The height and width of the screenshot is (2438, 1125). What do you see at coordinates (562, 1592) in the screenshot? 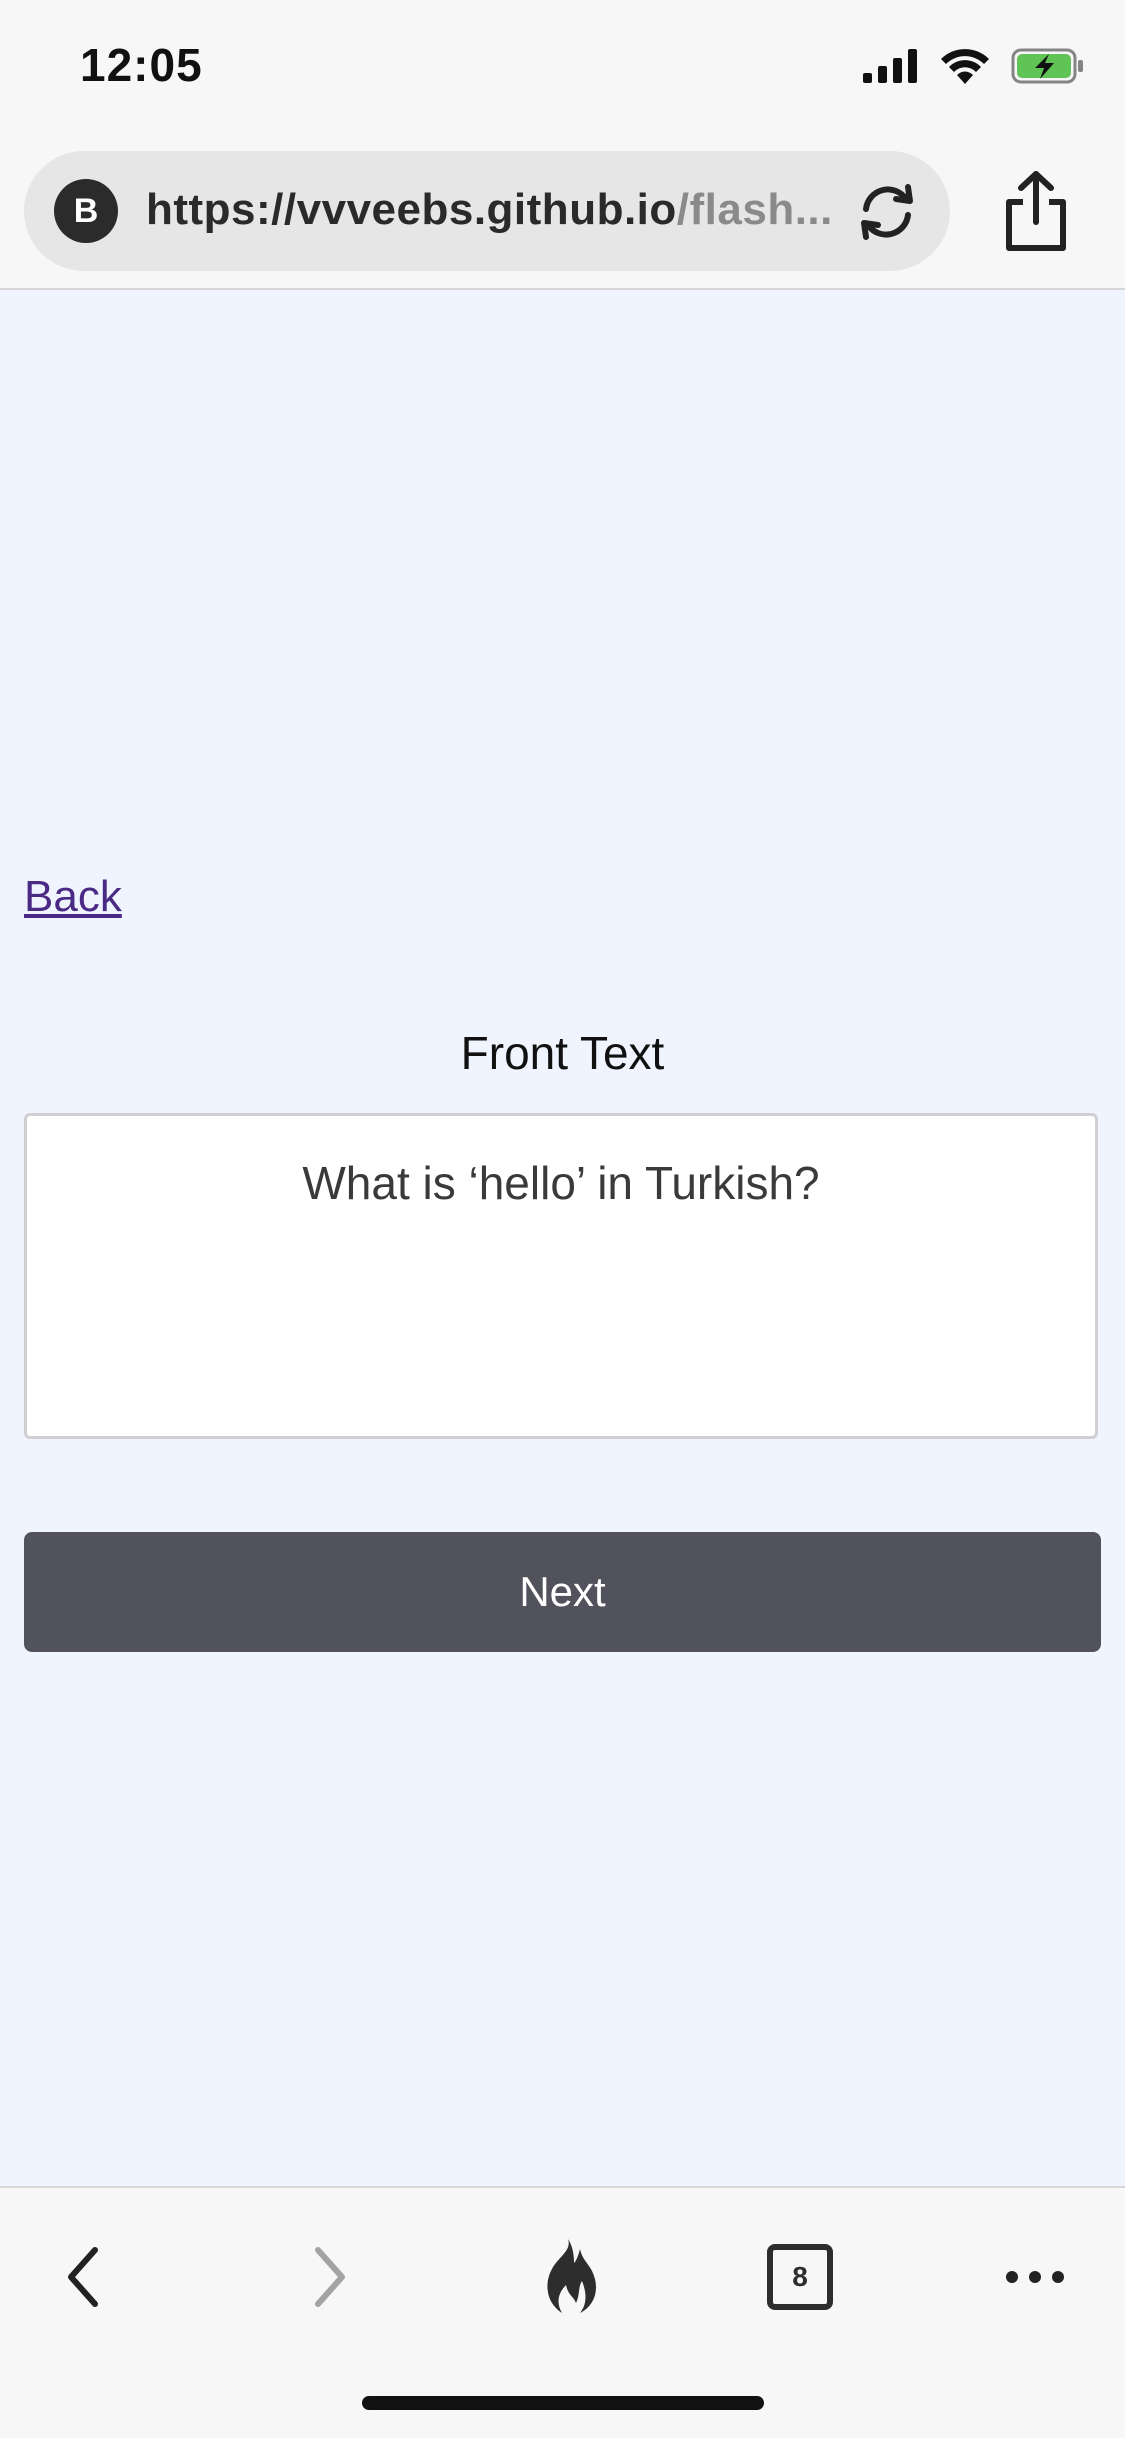
I see `next-button: Next` at bounding box center [562, 1592].